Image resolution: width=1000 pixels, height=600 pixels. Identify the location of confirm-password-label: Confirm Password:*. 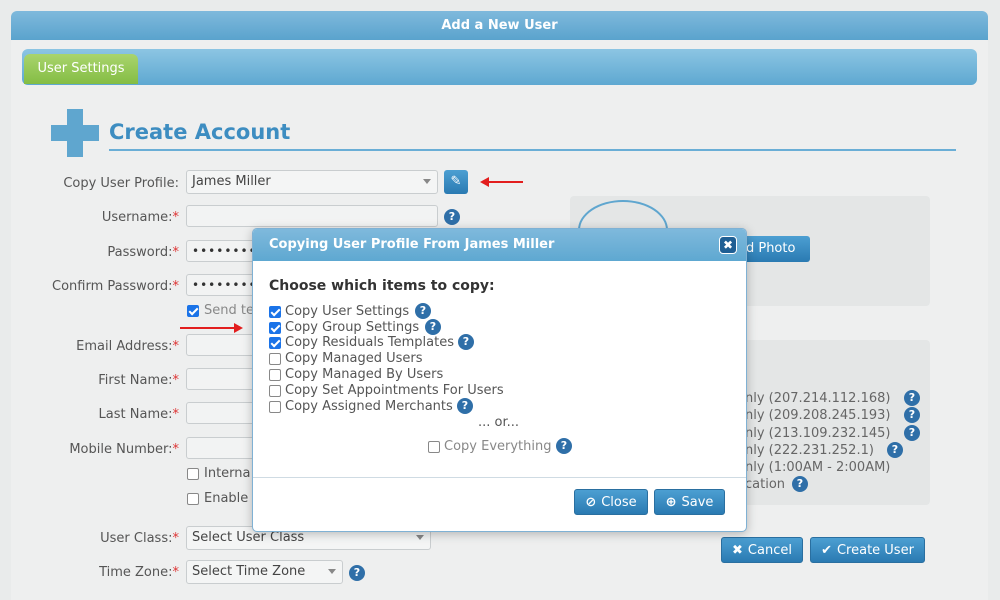
(115, 286).